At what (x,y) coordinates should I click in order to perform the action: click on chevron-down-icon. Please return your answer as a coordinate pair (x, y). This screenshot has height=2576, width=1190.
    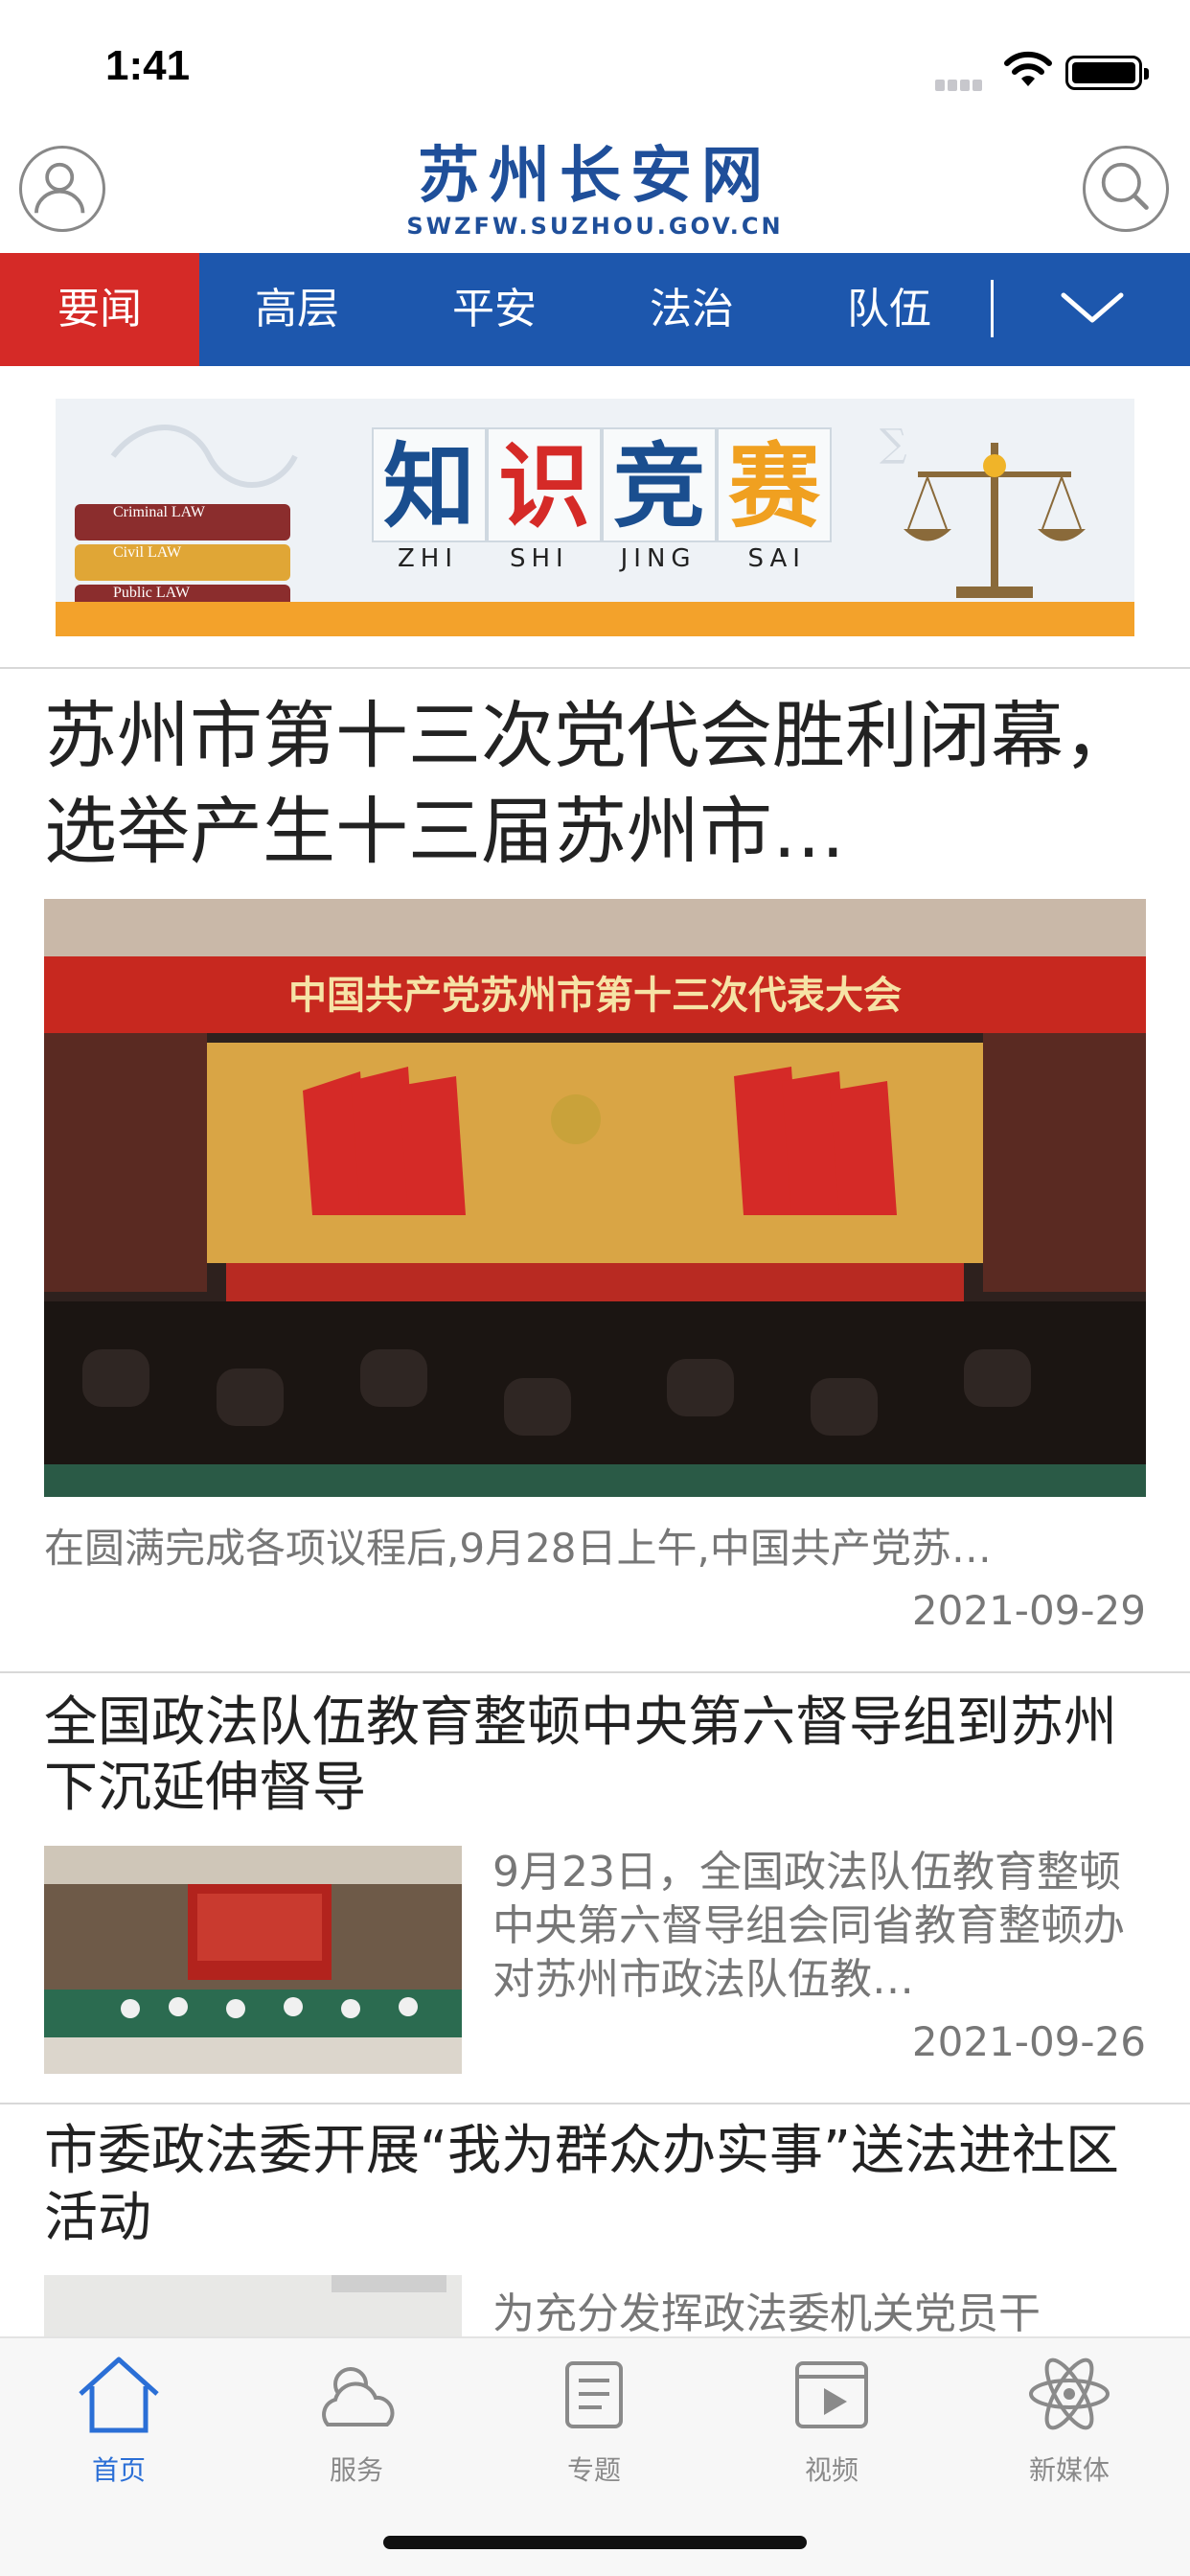
    Looking at the image, I should click on (1093, 307).